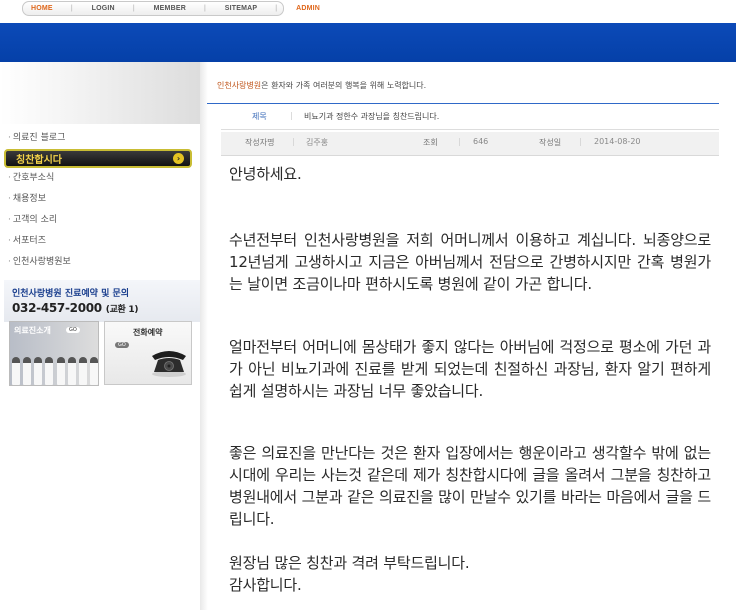 The width and height of the screenshot is (736, 610). I want to click on date-label: 작성일, so click(550, 142).